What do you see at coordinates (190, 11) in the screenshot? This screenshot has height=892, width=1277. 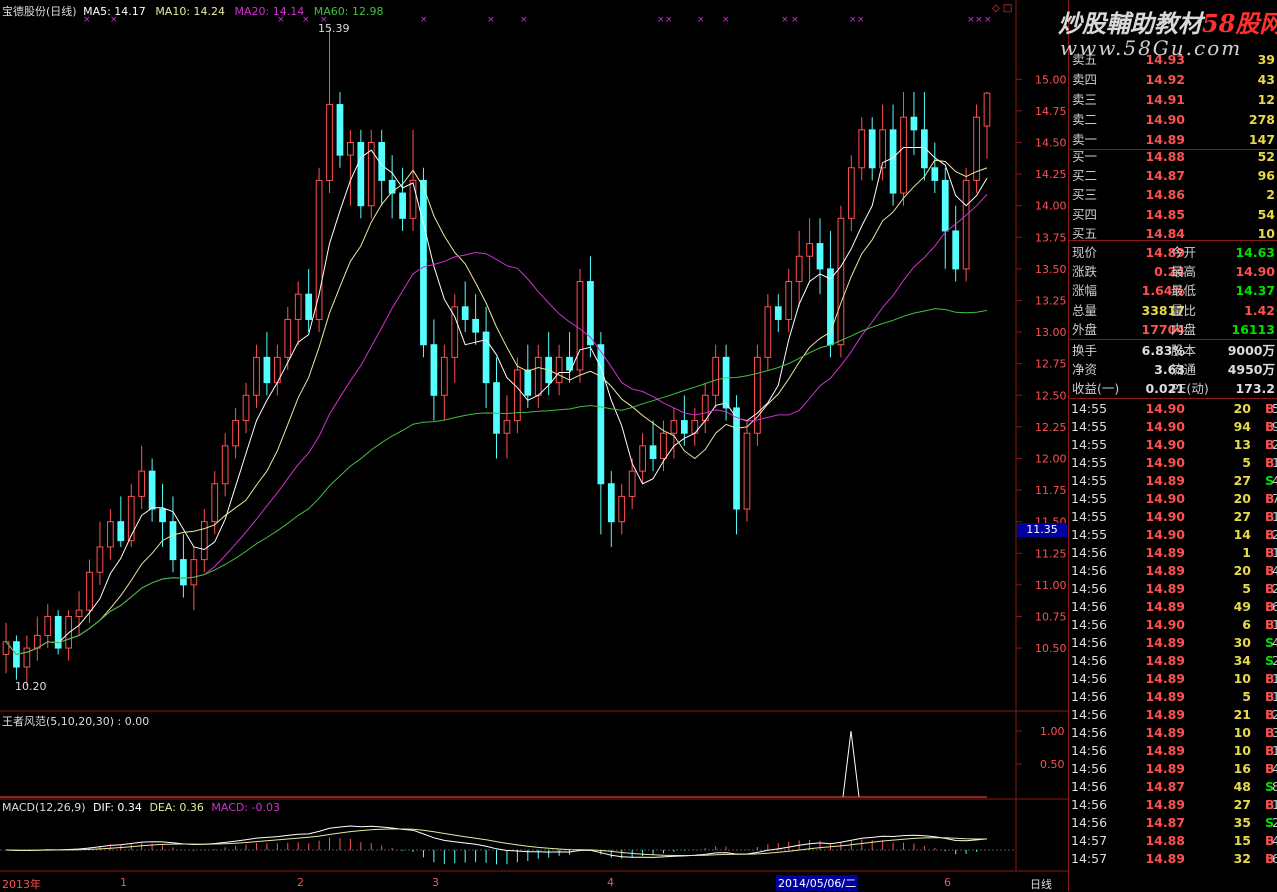 I see `ma10-legend: MA10: 14.24` at bounding box center [190, 11].